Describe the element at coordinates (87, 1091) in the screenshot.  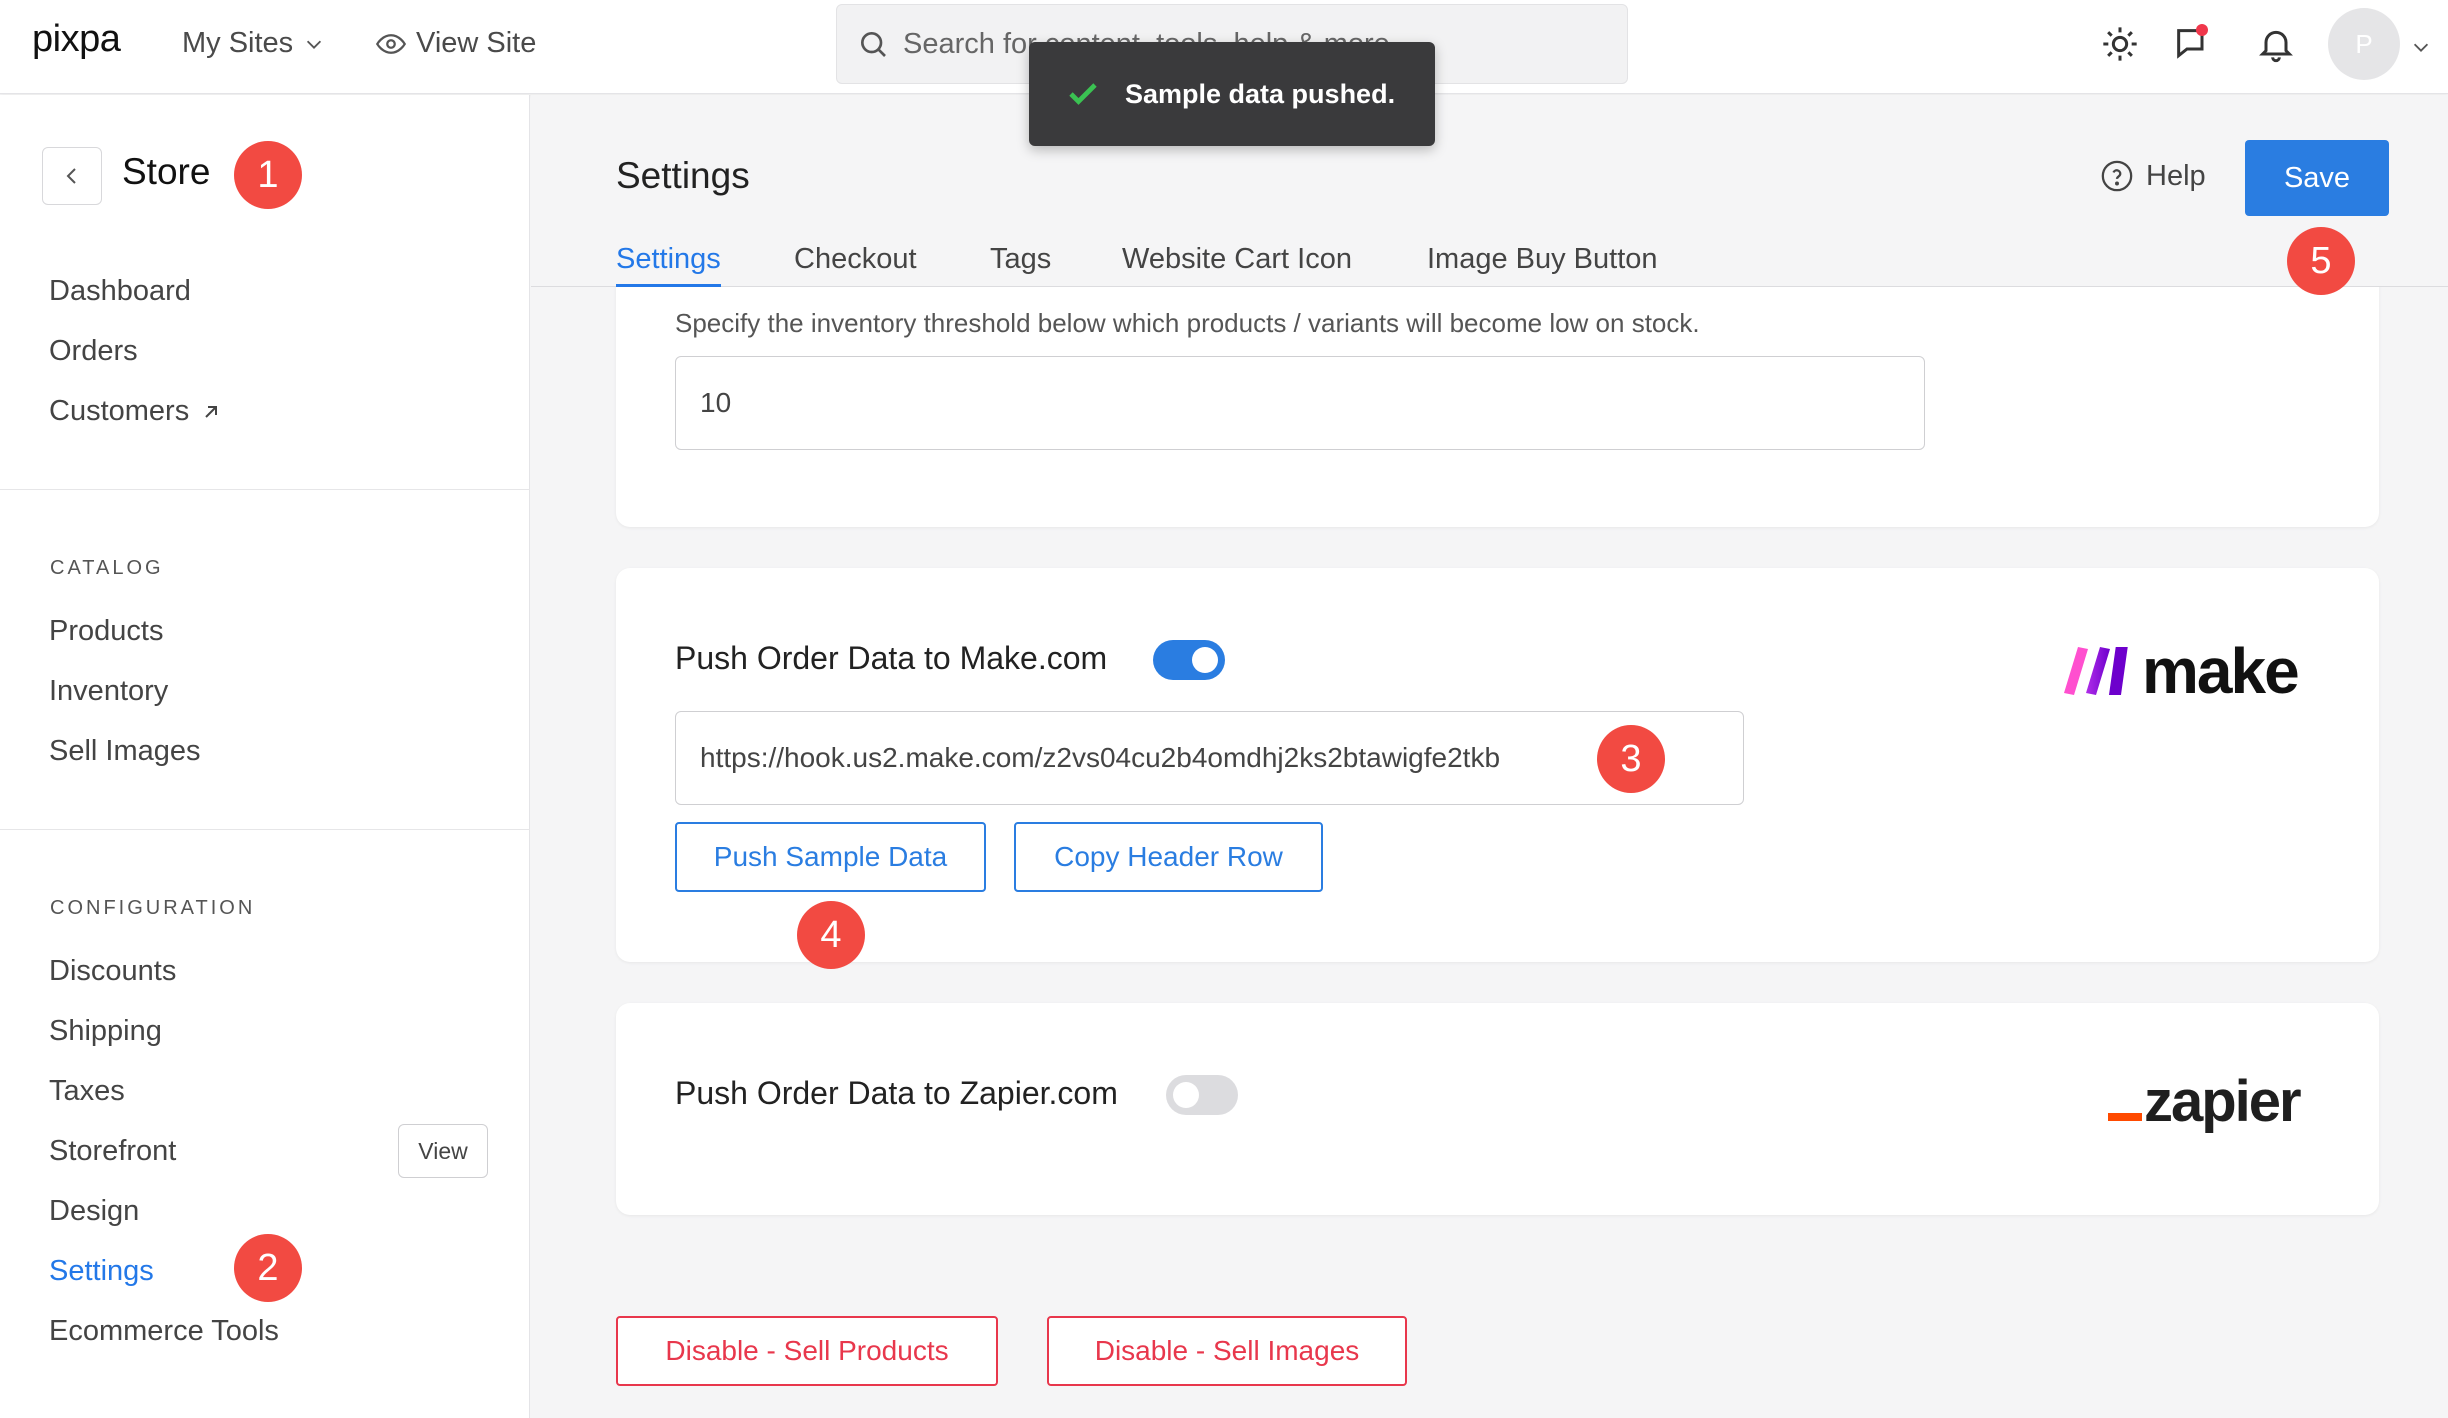
I see `sidebar-item-taxes: Taxes` at that location.